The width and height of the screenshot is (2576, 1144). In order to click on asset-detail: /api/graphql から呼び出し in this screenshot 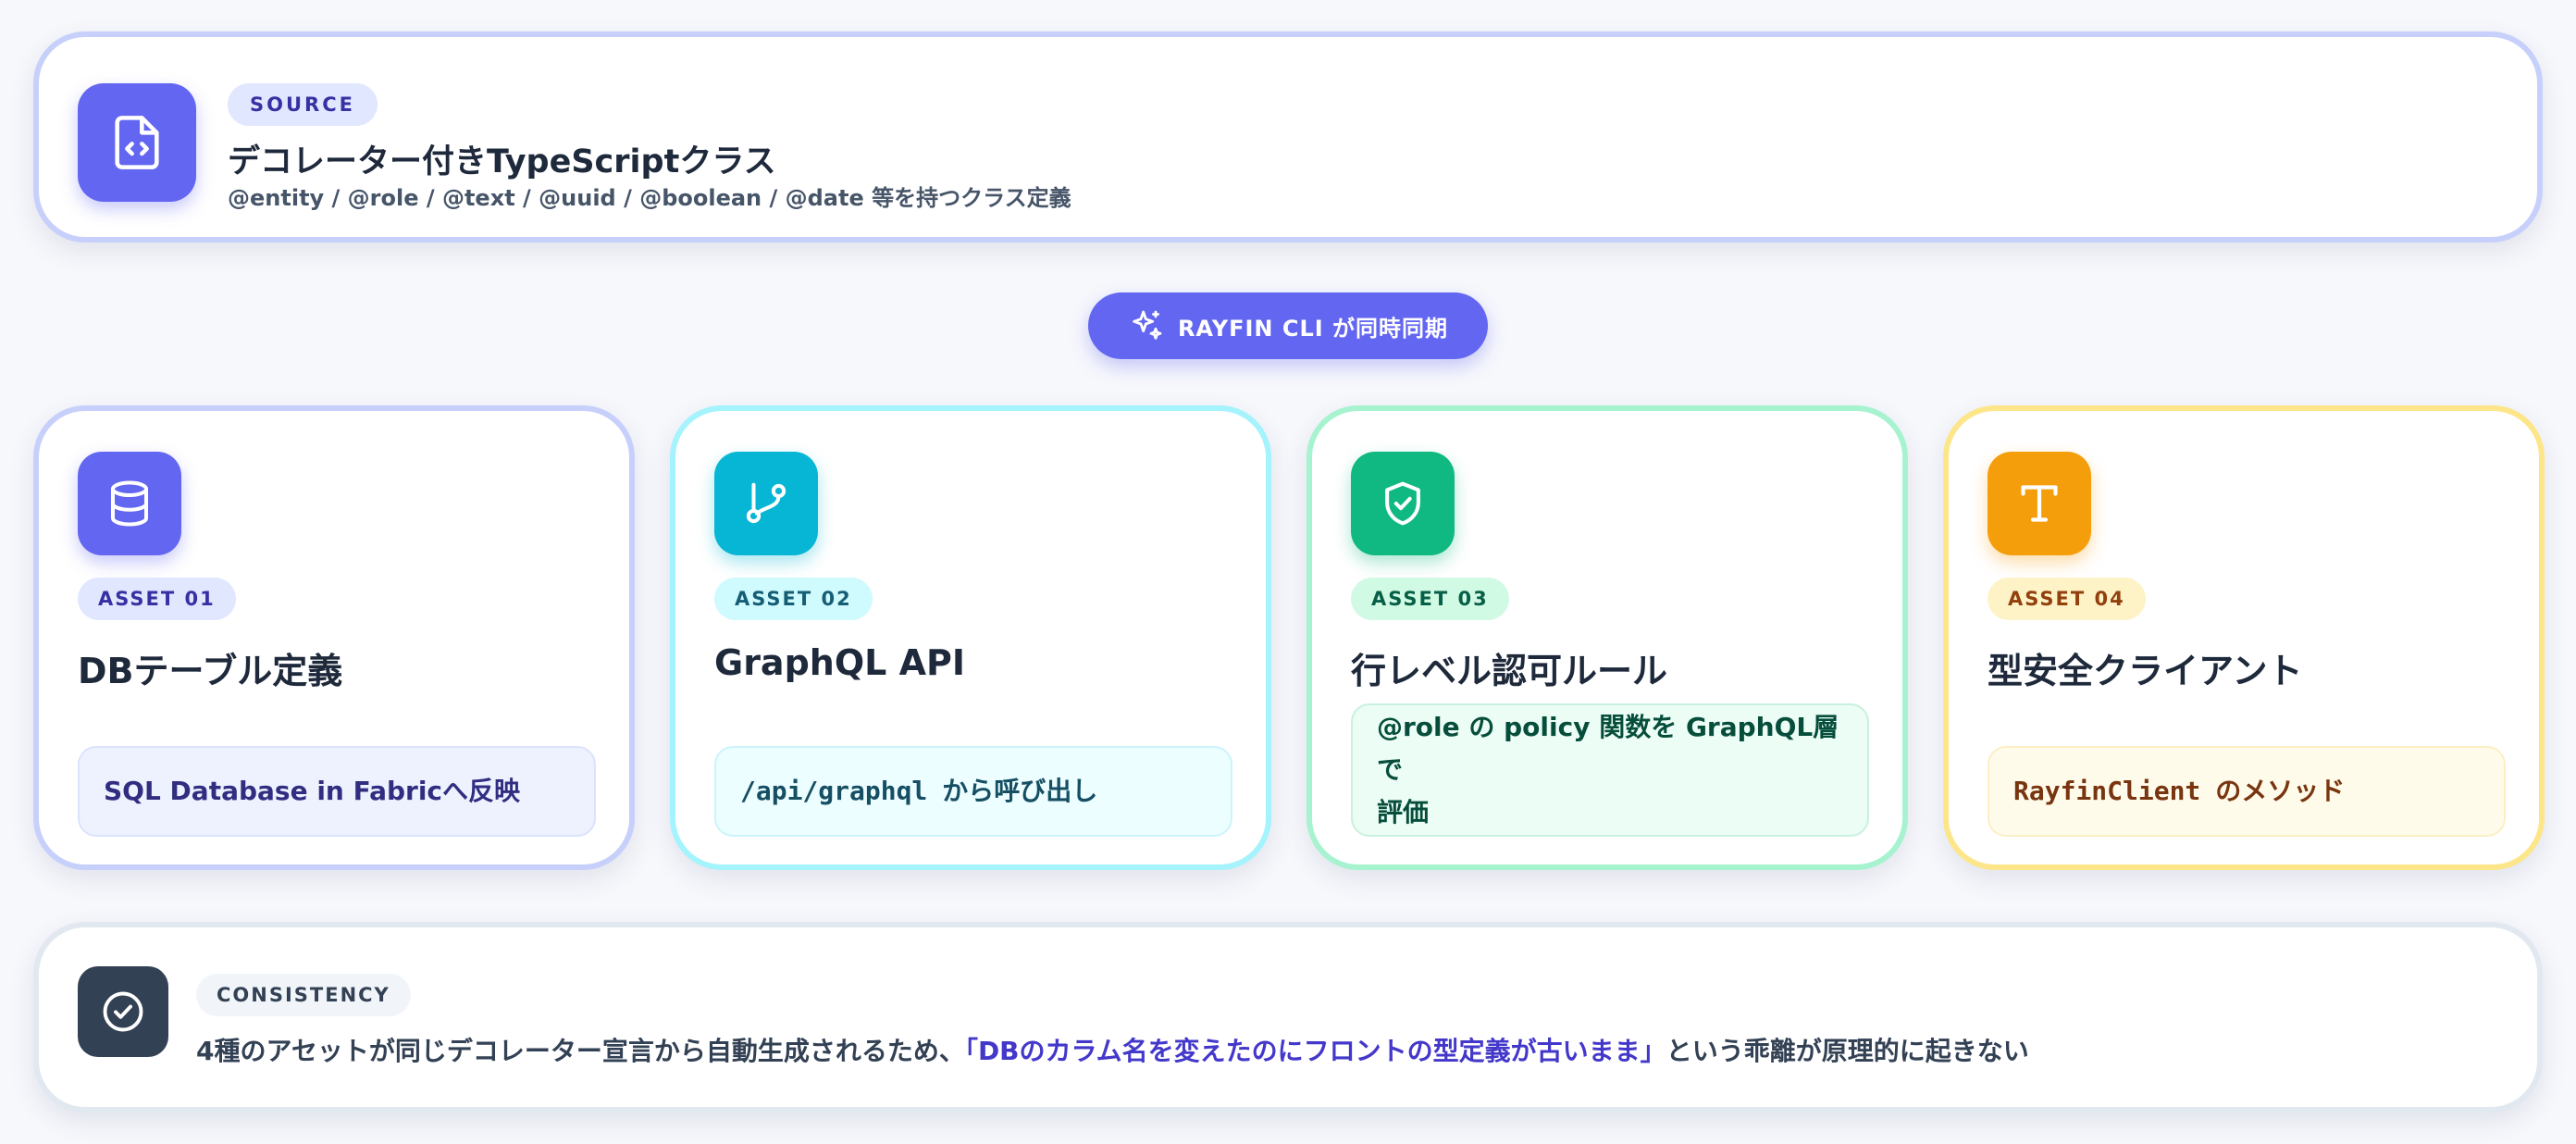, I will do `click(973, 791)`.